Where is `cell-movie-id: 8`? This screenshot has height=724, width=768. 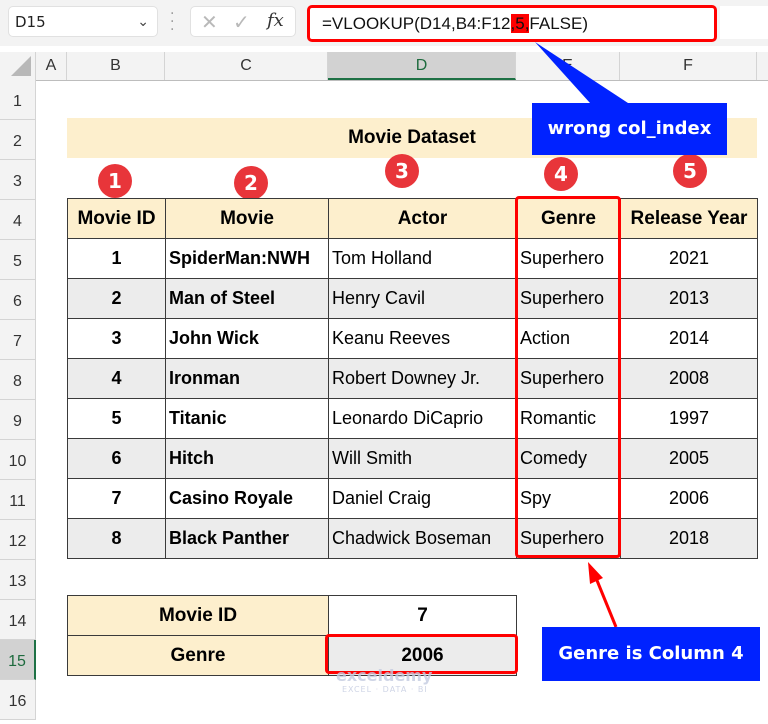 cell-movie-id: 8 is located at coordinates (116, 538).